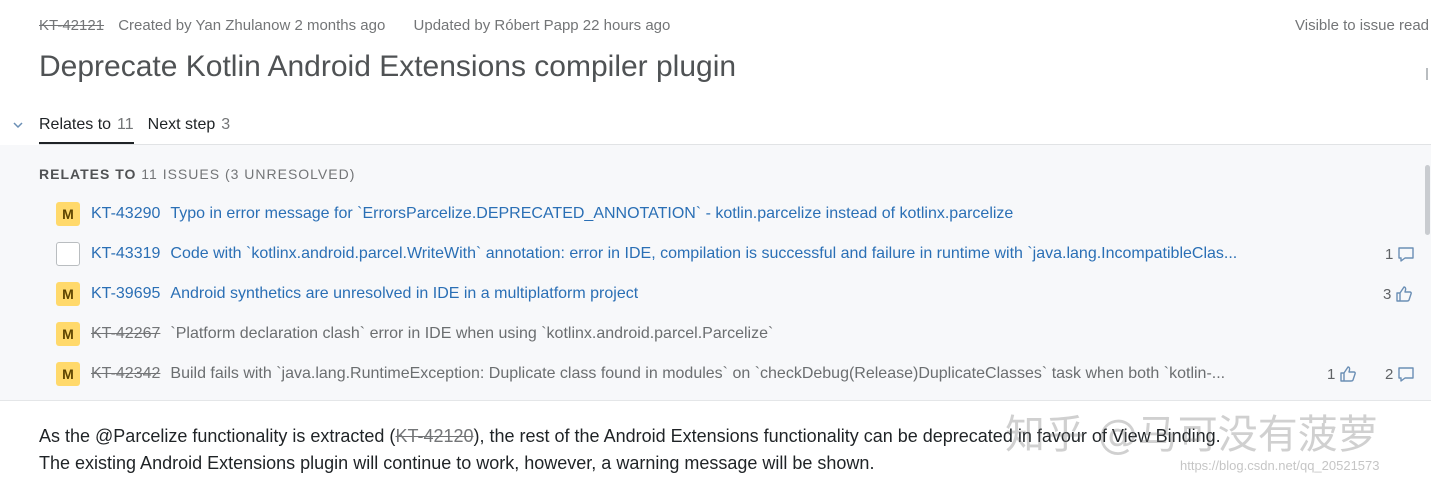  Describe the element at coordinates (1191, 435) in the screenshot. I see `watermark: 知乎 @马可没有菠萝` at that location.